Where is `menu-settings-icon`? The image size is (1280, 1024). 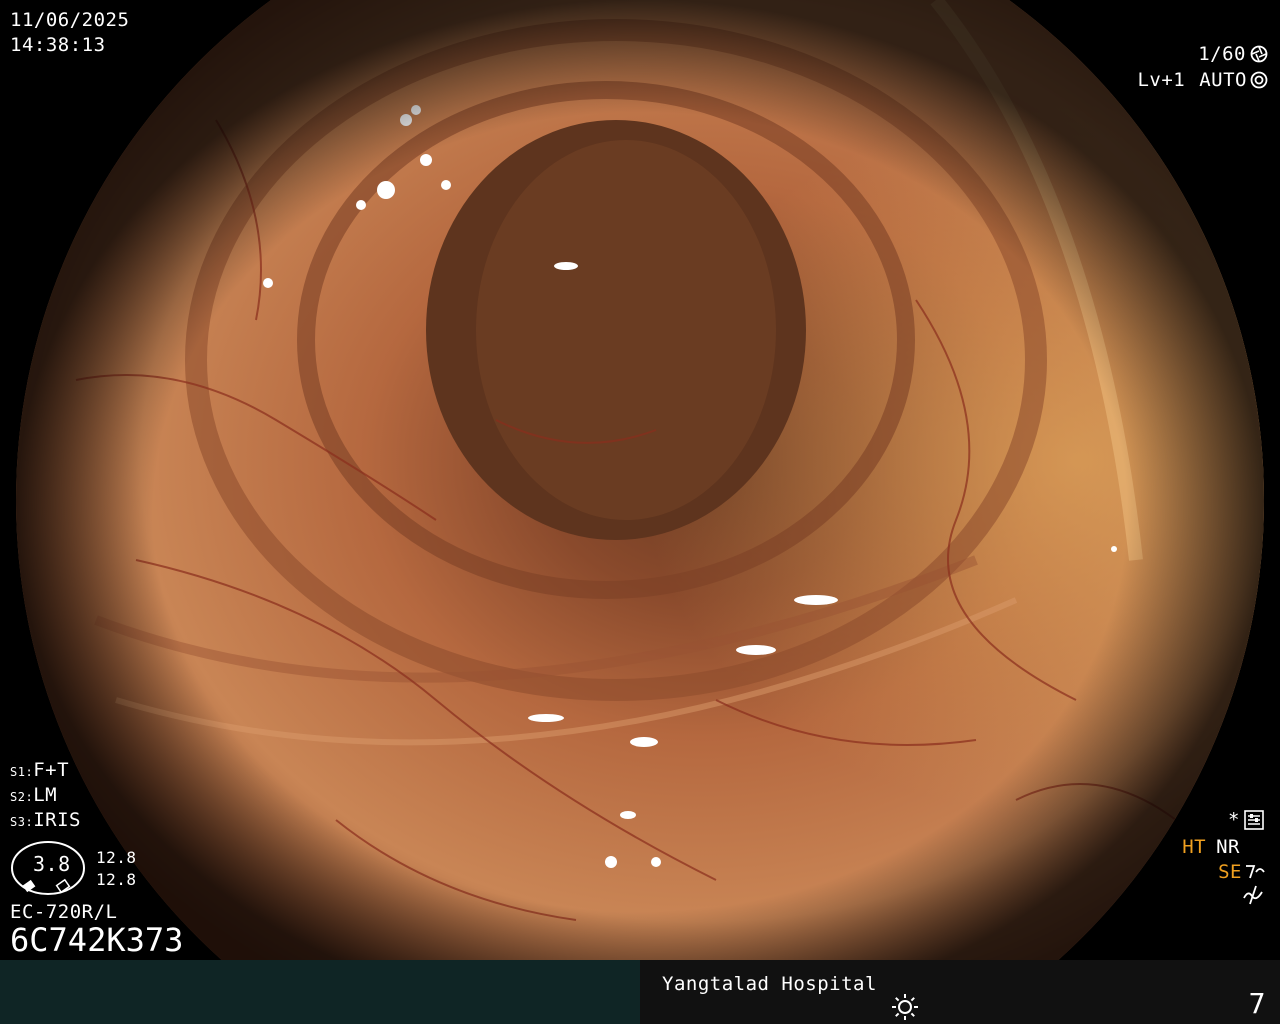
menu-settings-icon is located at coordinates (1254, 820).